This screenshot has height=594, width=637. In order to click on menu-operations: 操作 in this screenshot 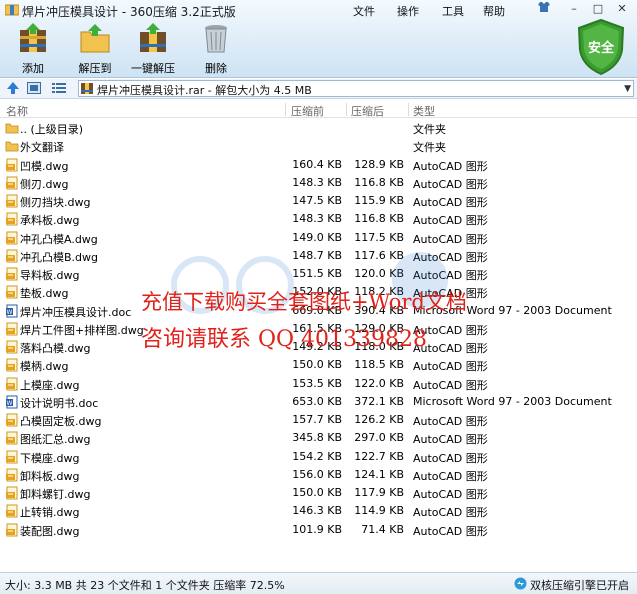, I will do `click(408, 11)`.